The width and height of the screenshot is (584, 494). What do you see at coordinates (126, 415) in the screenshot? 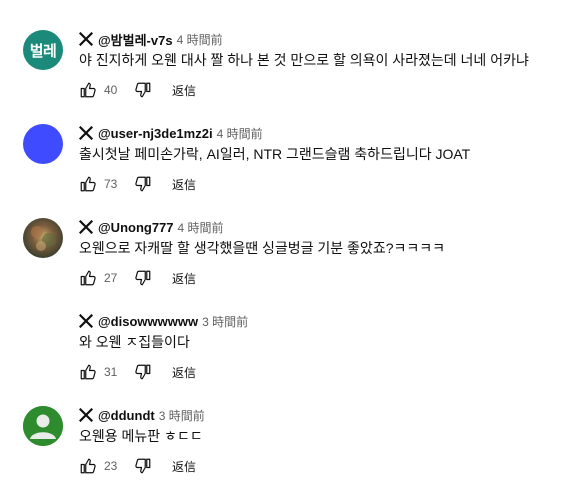
I see `comment-author: @ddundt` at bounding box center [126, 415].